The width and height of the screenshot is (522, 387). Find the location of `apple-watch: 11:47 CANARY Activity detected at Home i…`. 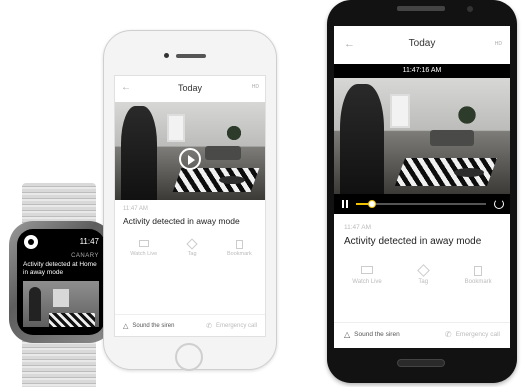

apple-watch: 11:47 CANARY Activity detected at Home i… is located at coordinates (63, 282).